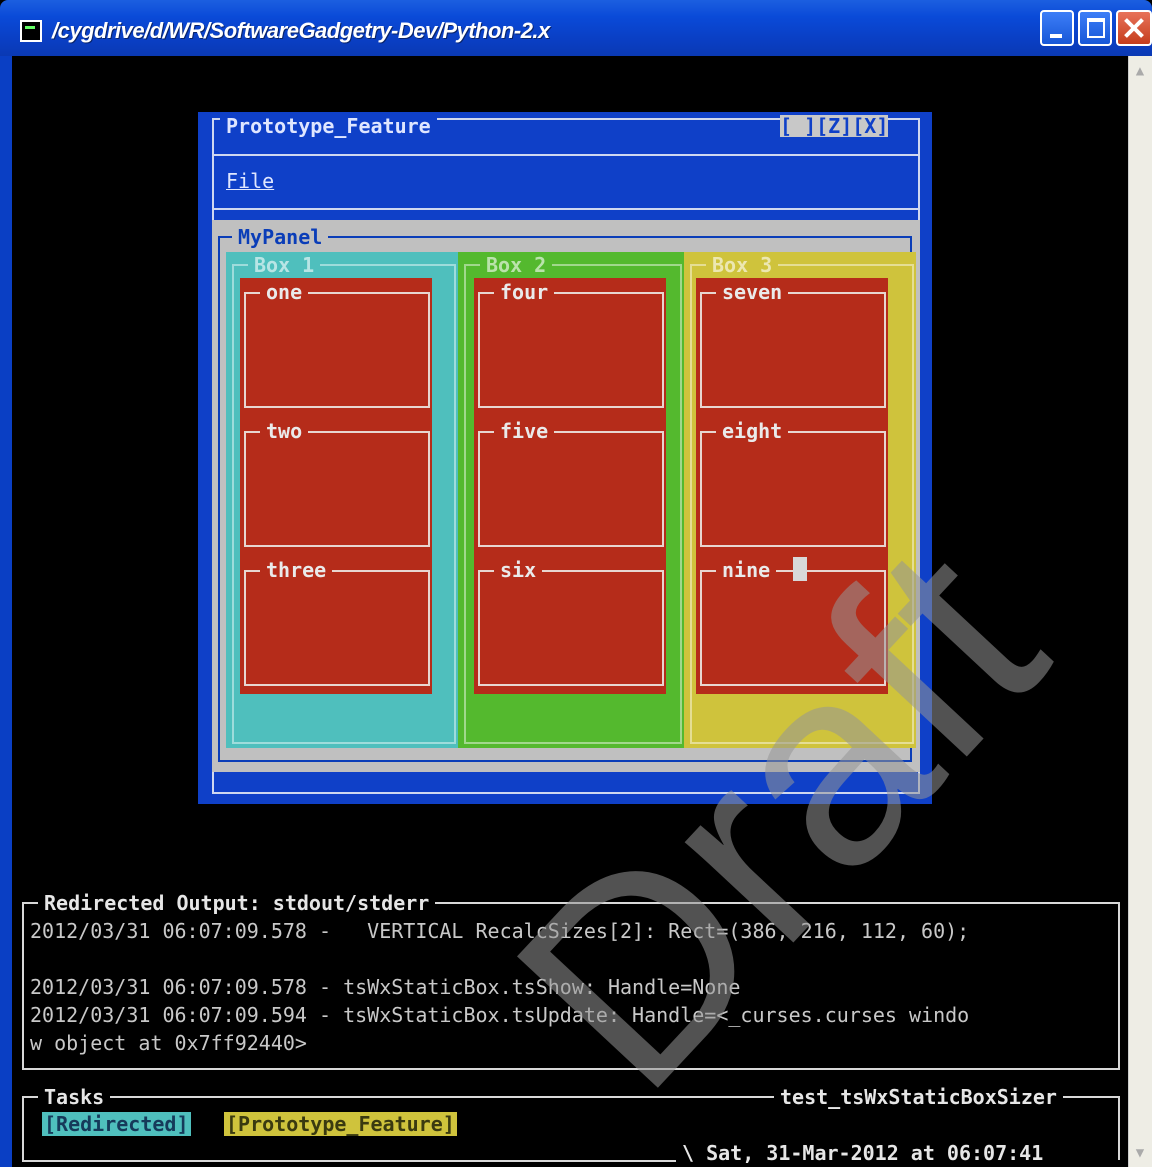 The image size is (1152, 1167). I want to click on minimize-button, so click(1057, 28).